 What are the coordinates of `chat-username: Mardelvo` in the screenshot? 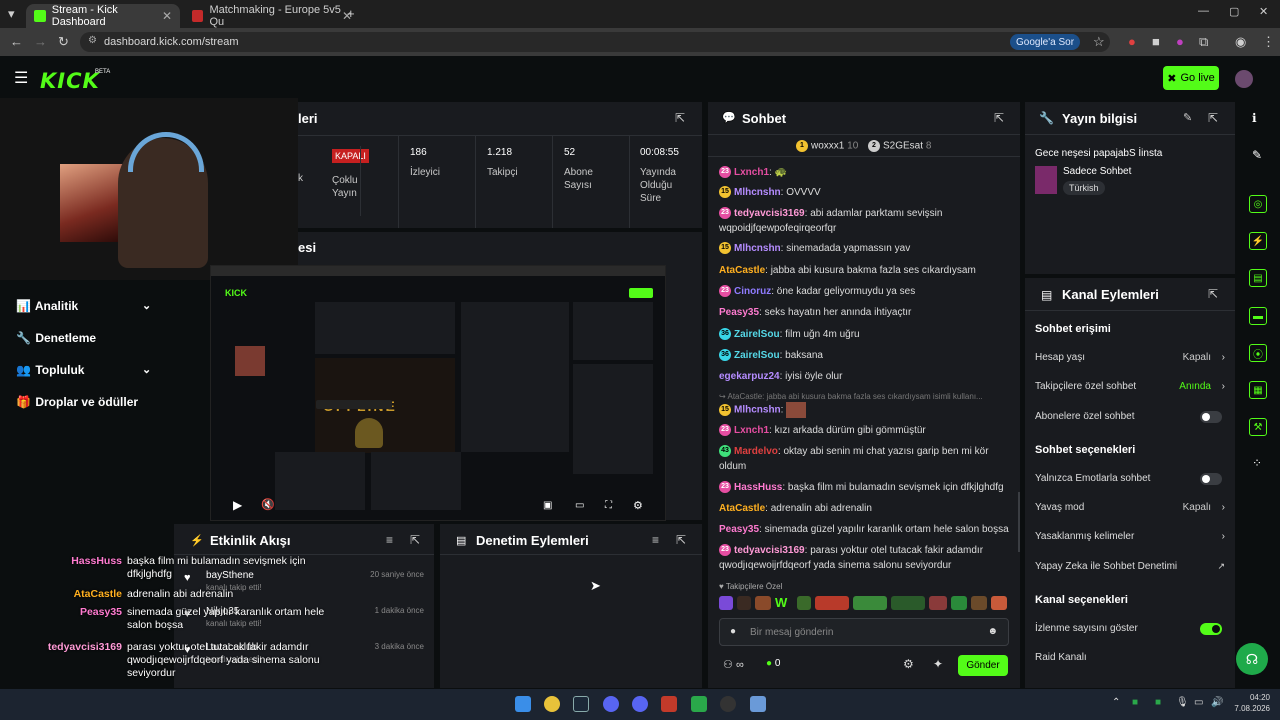 It's located at (756, 451).